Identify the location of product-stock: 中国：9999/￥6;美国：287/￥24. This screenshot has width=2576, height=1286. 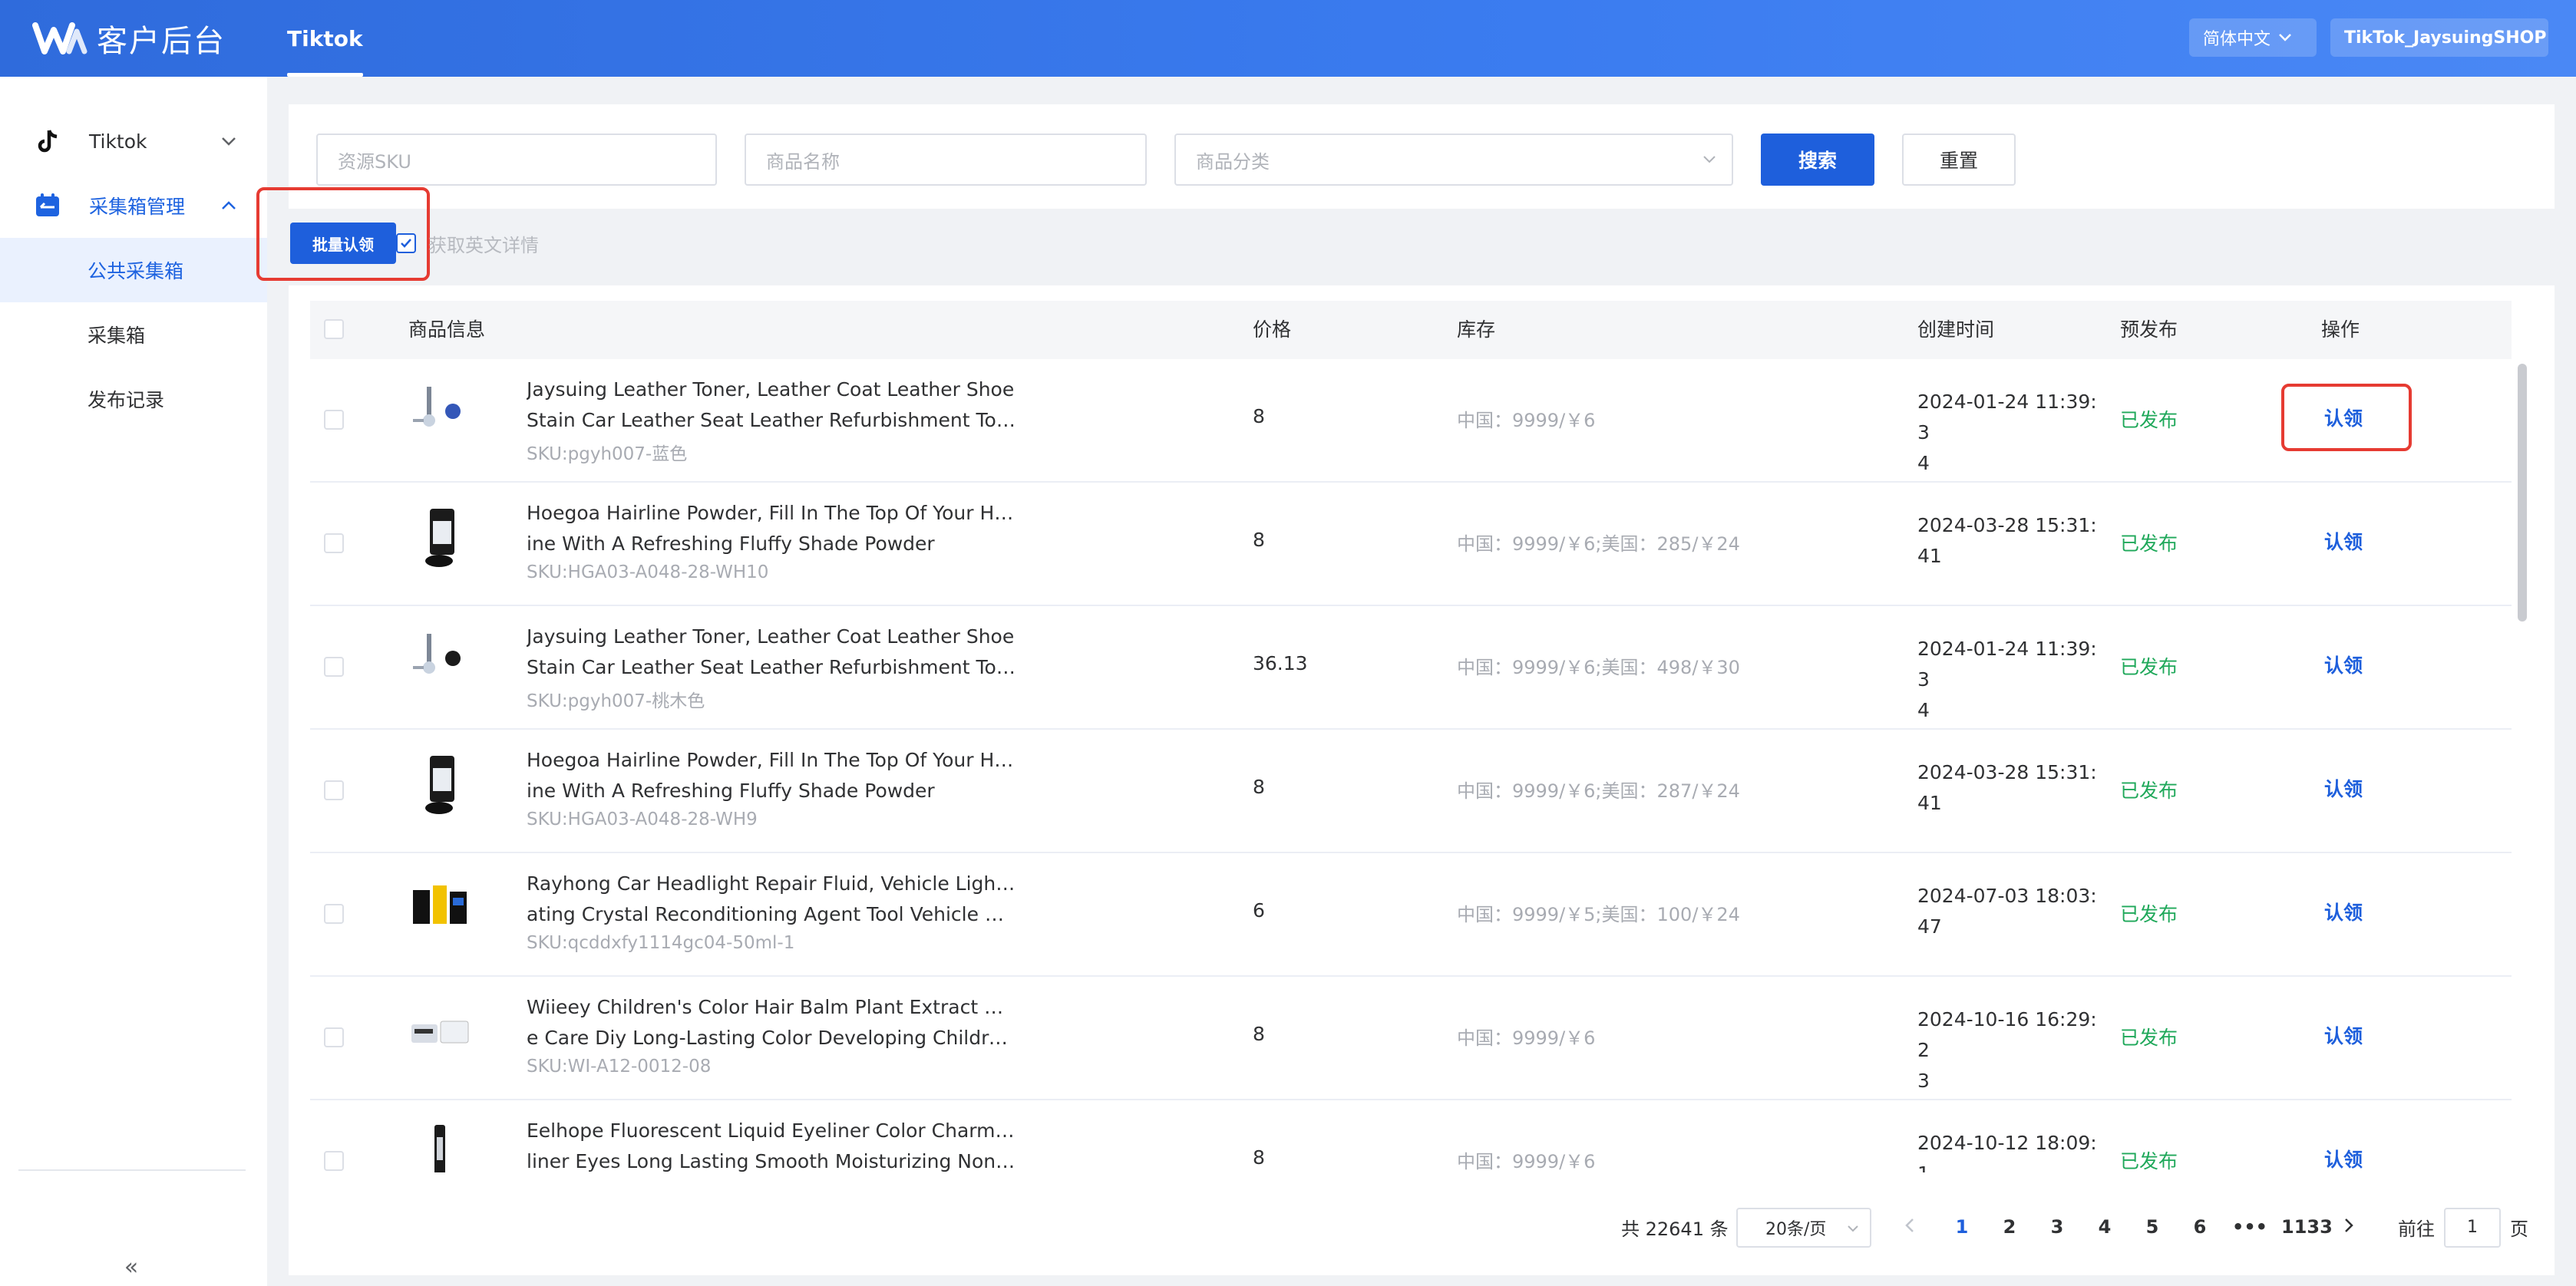
(1598, 791).